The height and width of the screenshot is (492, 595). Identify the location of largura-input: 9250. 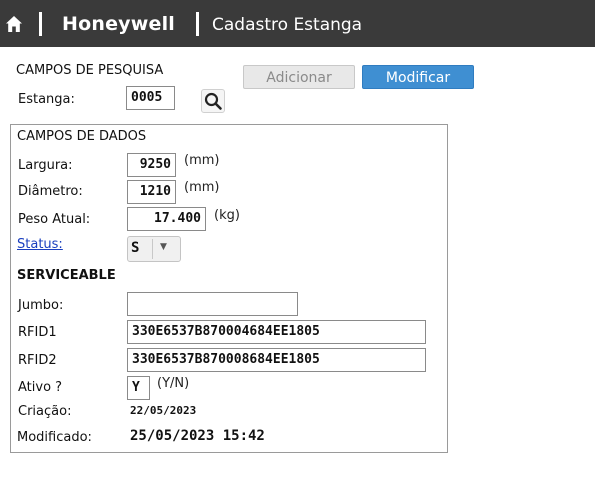
(151, 165).